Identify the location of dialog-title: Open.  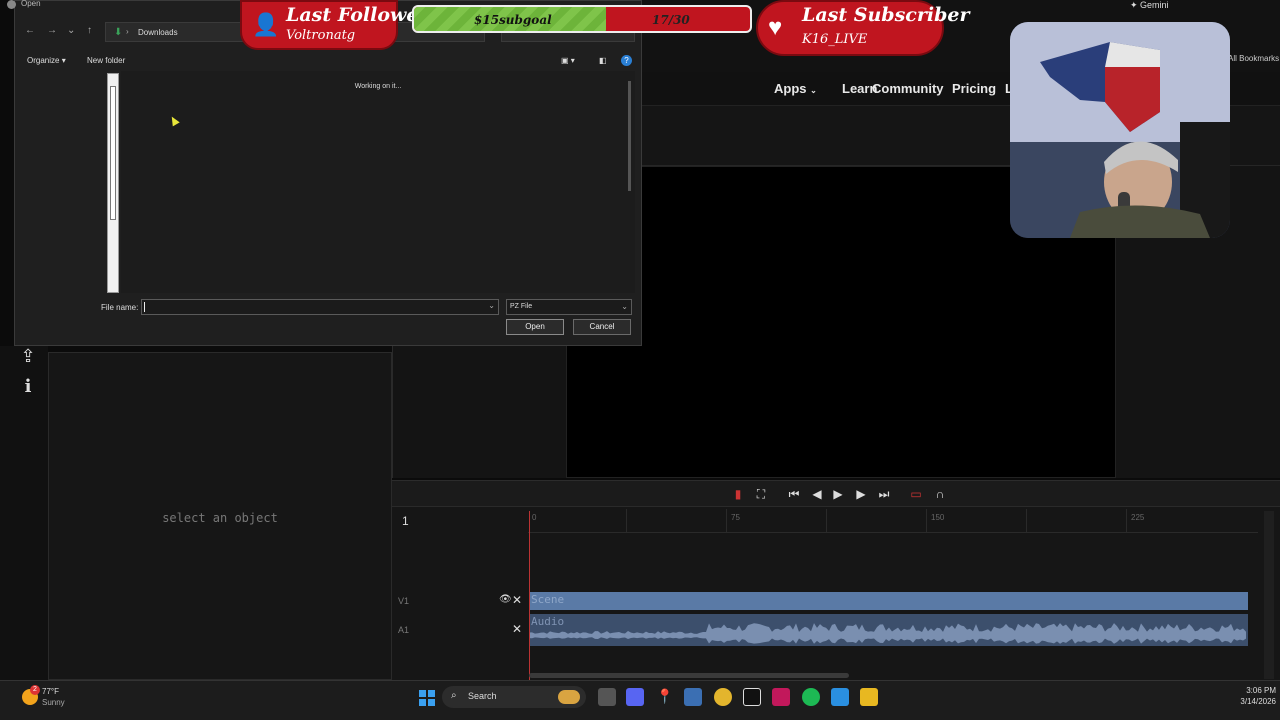
(31, 4).